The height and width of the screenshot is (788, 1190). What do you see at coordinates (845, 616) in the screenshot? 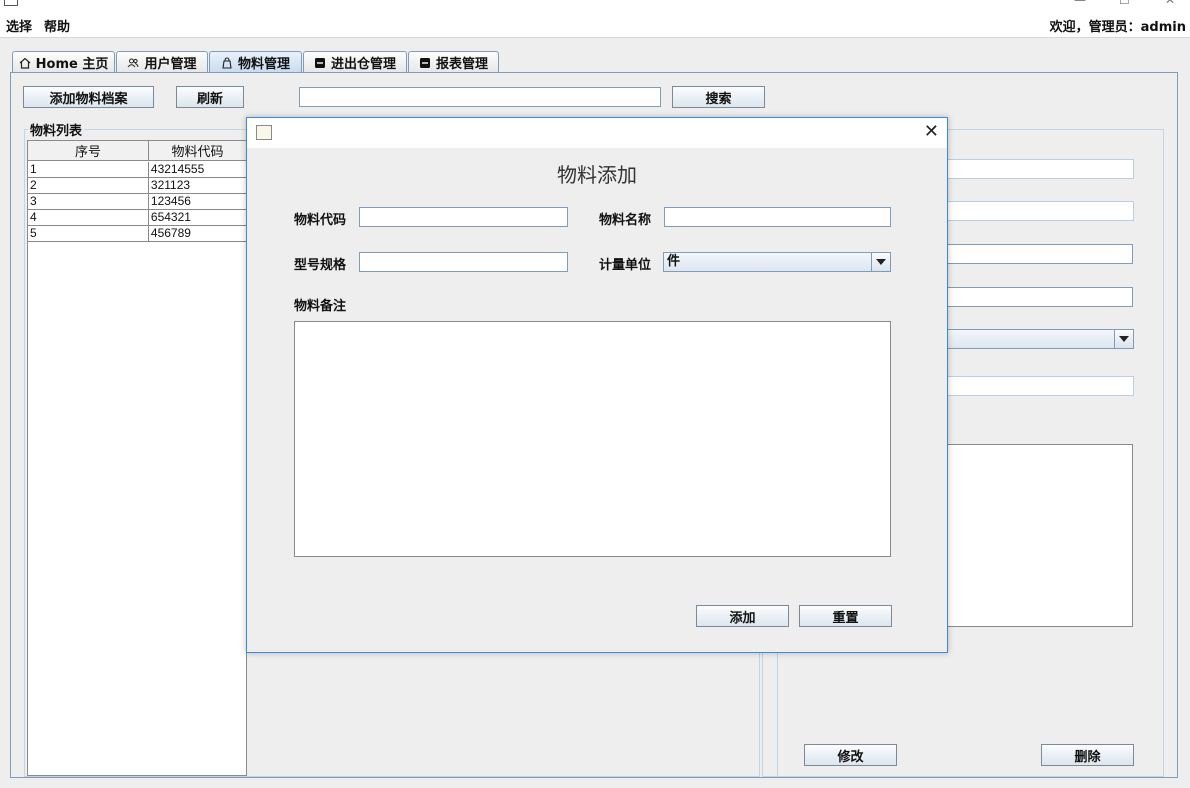
I see `reset-button: 重置` at bounding box center [845, 616].